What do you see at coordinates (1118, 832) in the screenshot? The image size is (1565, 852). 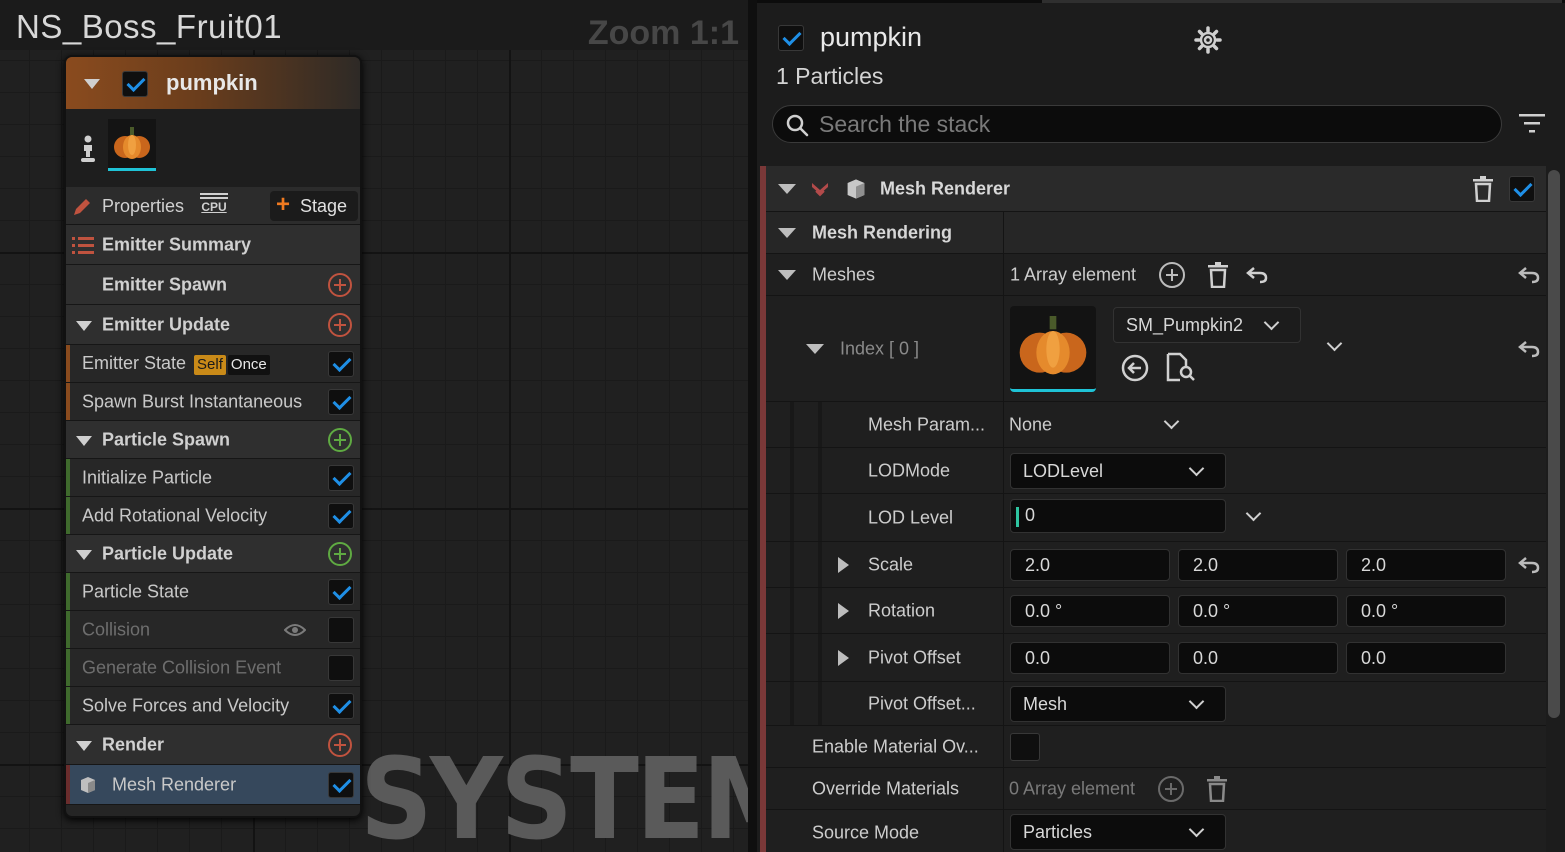 I see `source-mode-dropdown: Particles` at bounding box center [1118, 832].